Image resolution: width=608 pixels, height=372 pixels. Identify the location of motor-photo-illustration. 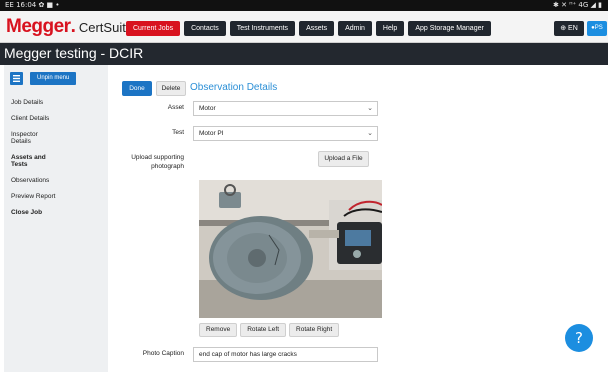
(290, 249).